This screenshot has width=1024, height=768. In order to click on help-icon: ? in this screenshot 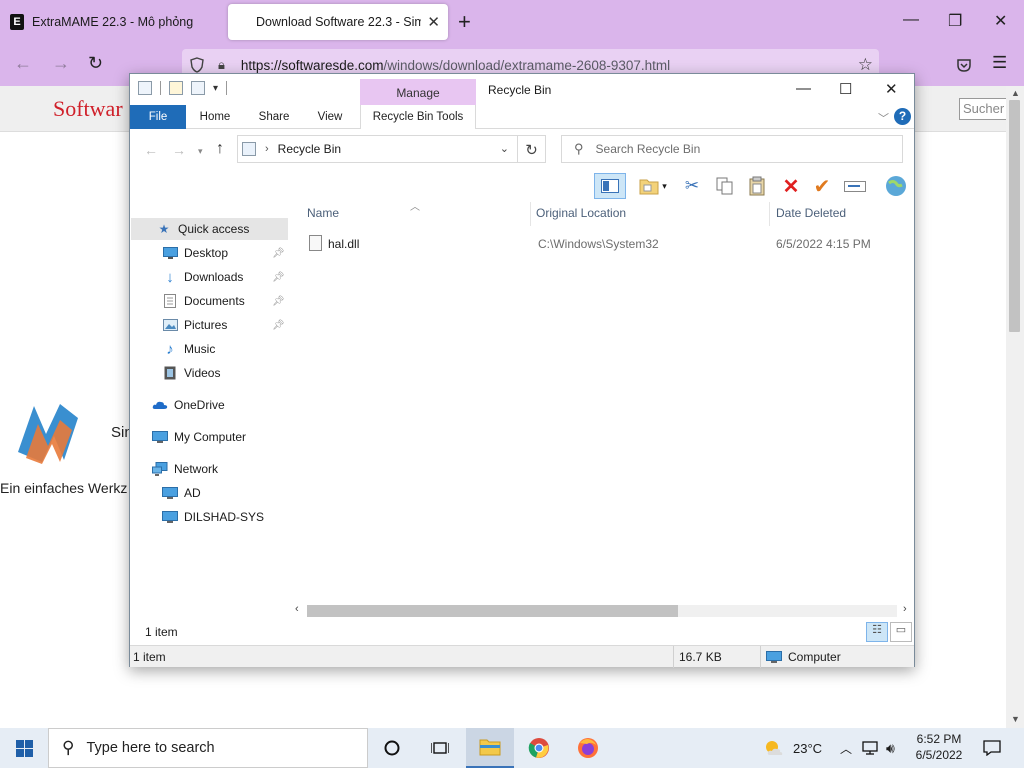, I will do `click(902, 116)`.